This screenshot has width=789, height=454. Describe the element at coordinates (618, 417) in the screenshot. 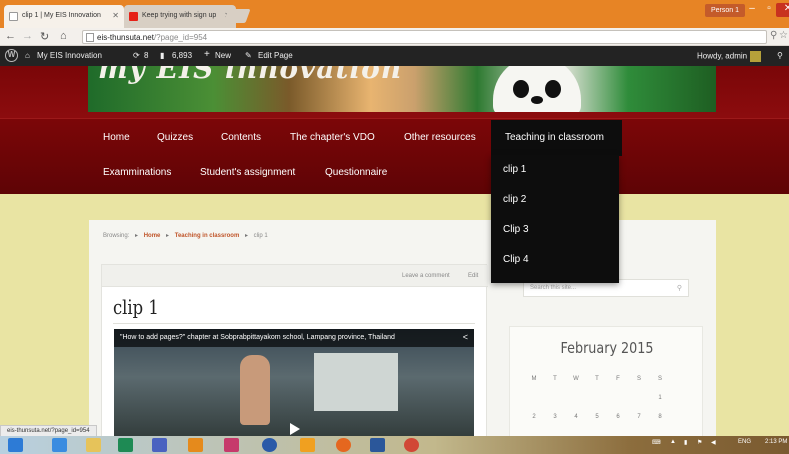

I see `calendar-day: 6` at that location.